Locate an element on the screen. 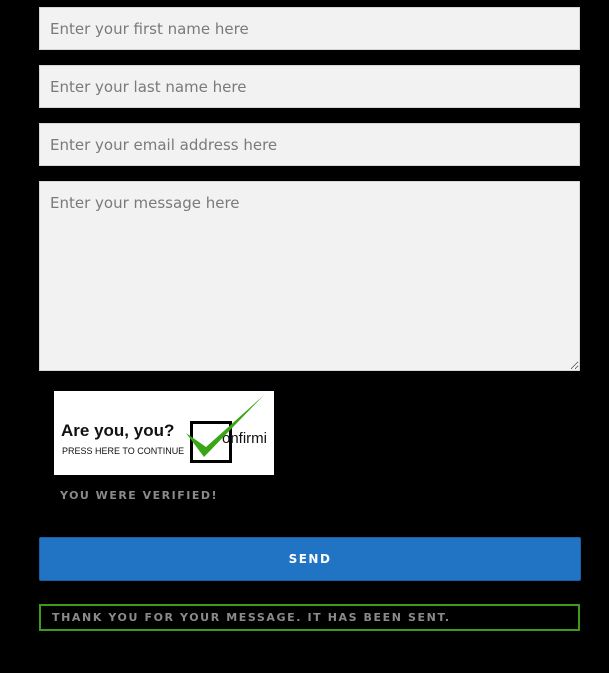  send-button: SEND is located at coordinates (310, 559).